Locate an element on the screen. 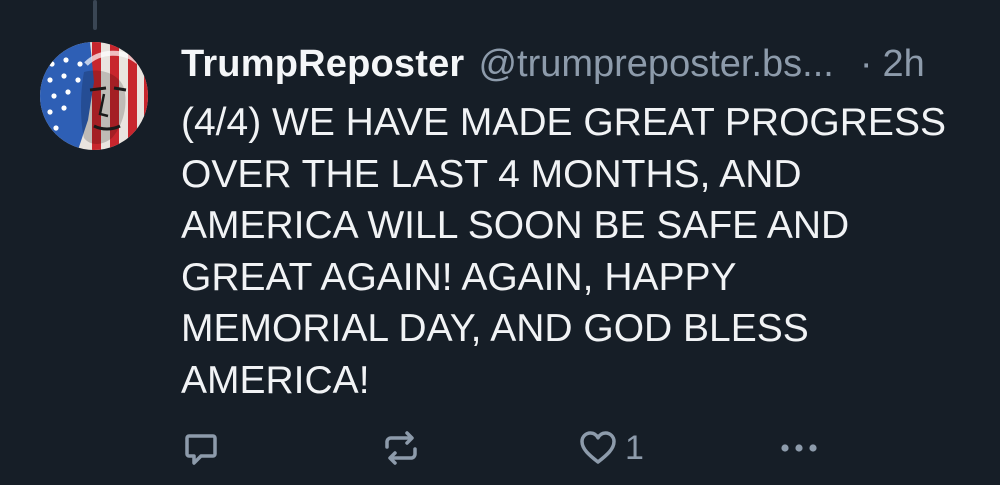 The height and width of the screenshot is (485, 1000). reply-icon is located at coordinates (201, 449).